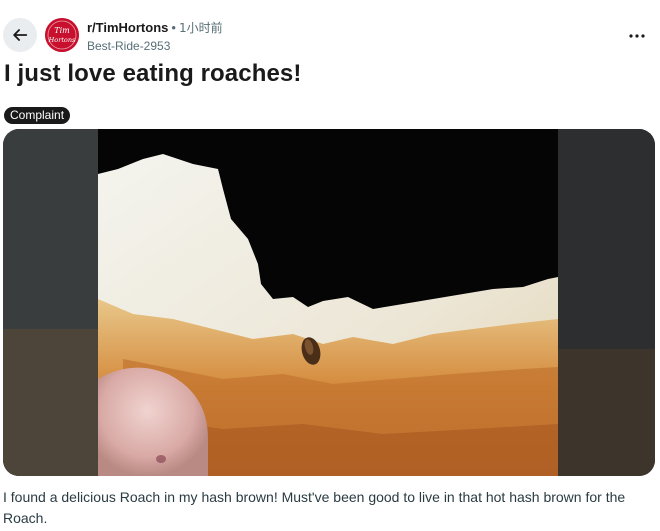 This screenshot has height=531, width=660. I want to click on post-title: I just love eating roaches!, so click(152, 74).